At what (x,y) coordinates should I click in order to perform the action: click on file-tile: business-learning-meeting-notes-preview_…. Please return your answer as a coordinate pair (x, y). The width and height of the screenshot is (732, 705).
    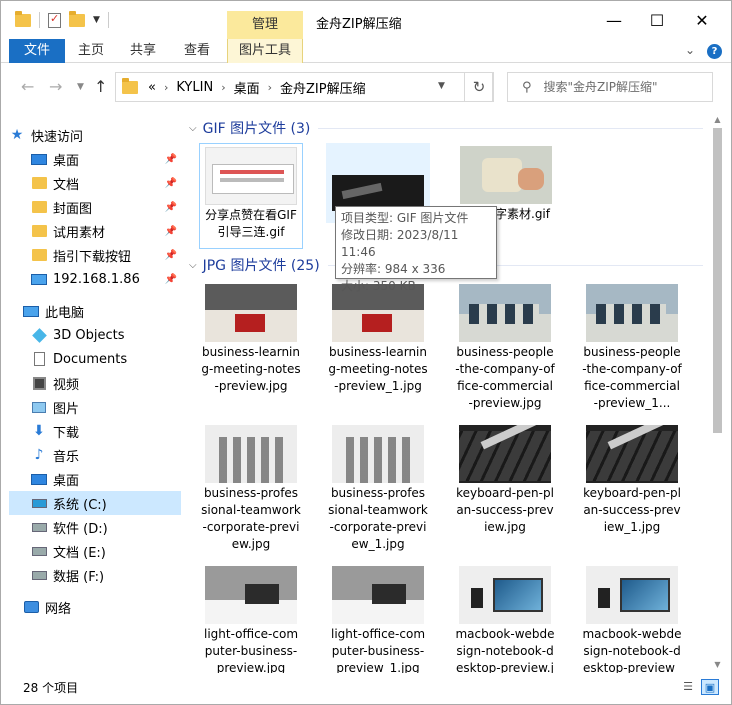
    Looking at the image, I should click on (378, 338).